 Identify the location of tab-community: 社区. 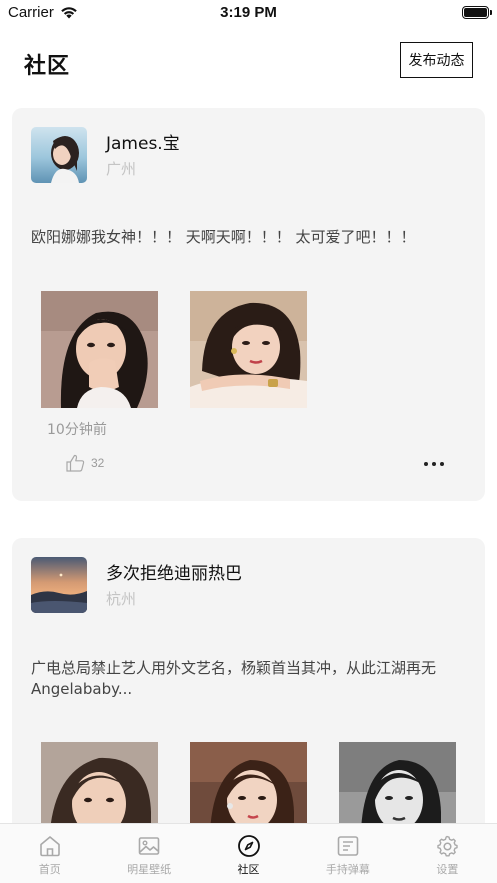
(248, 853).